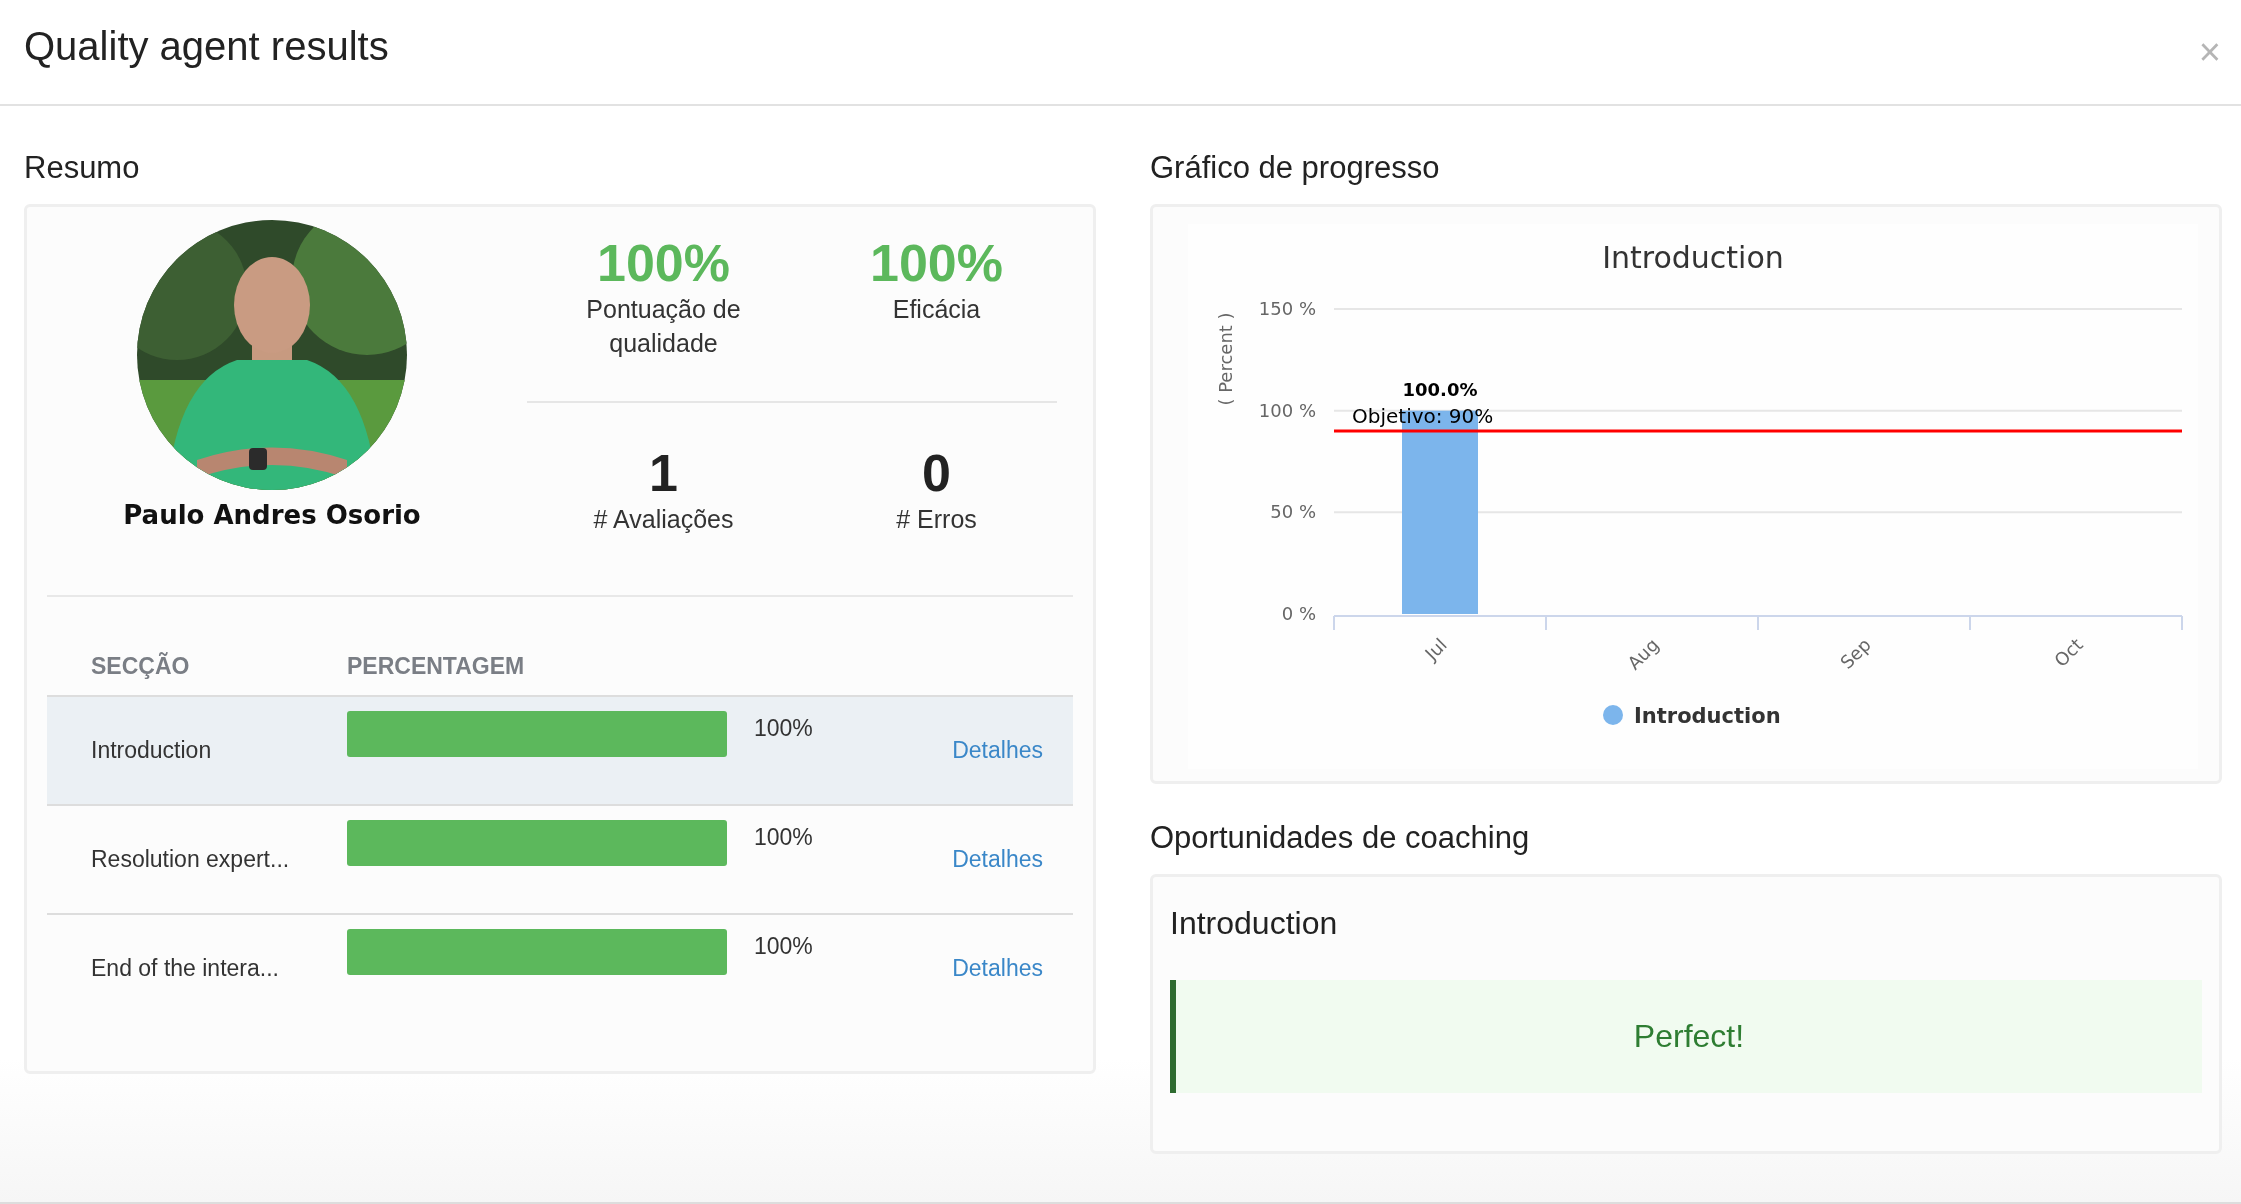 The image size is (2241, 1204). What do you see at coordinates (1435, 649) in the screenshot?
I see `x-tick-label: Jul` at bounding box center [1435, 649].